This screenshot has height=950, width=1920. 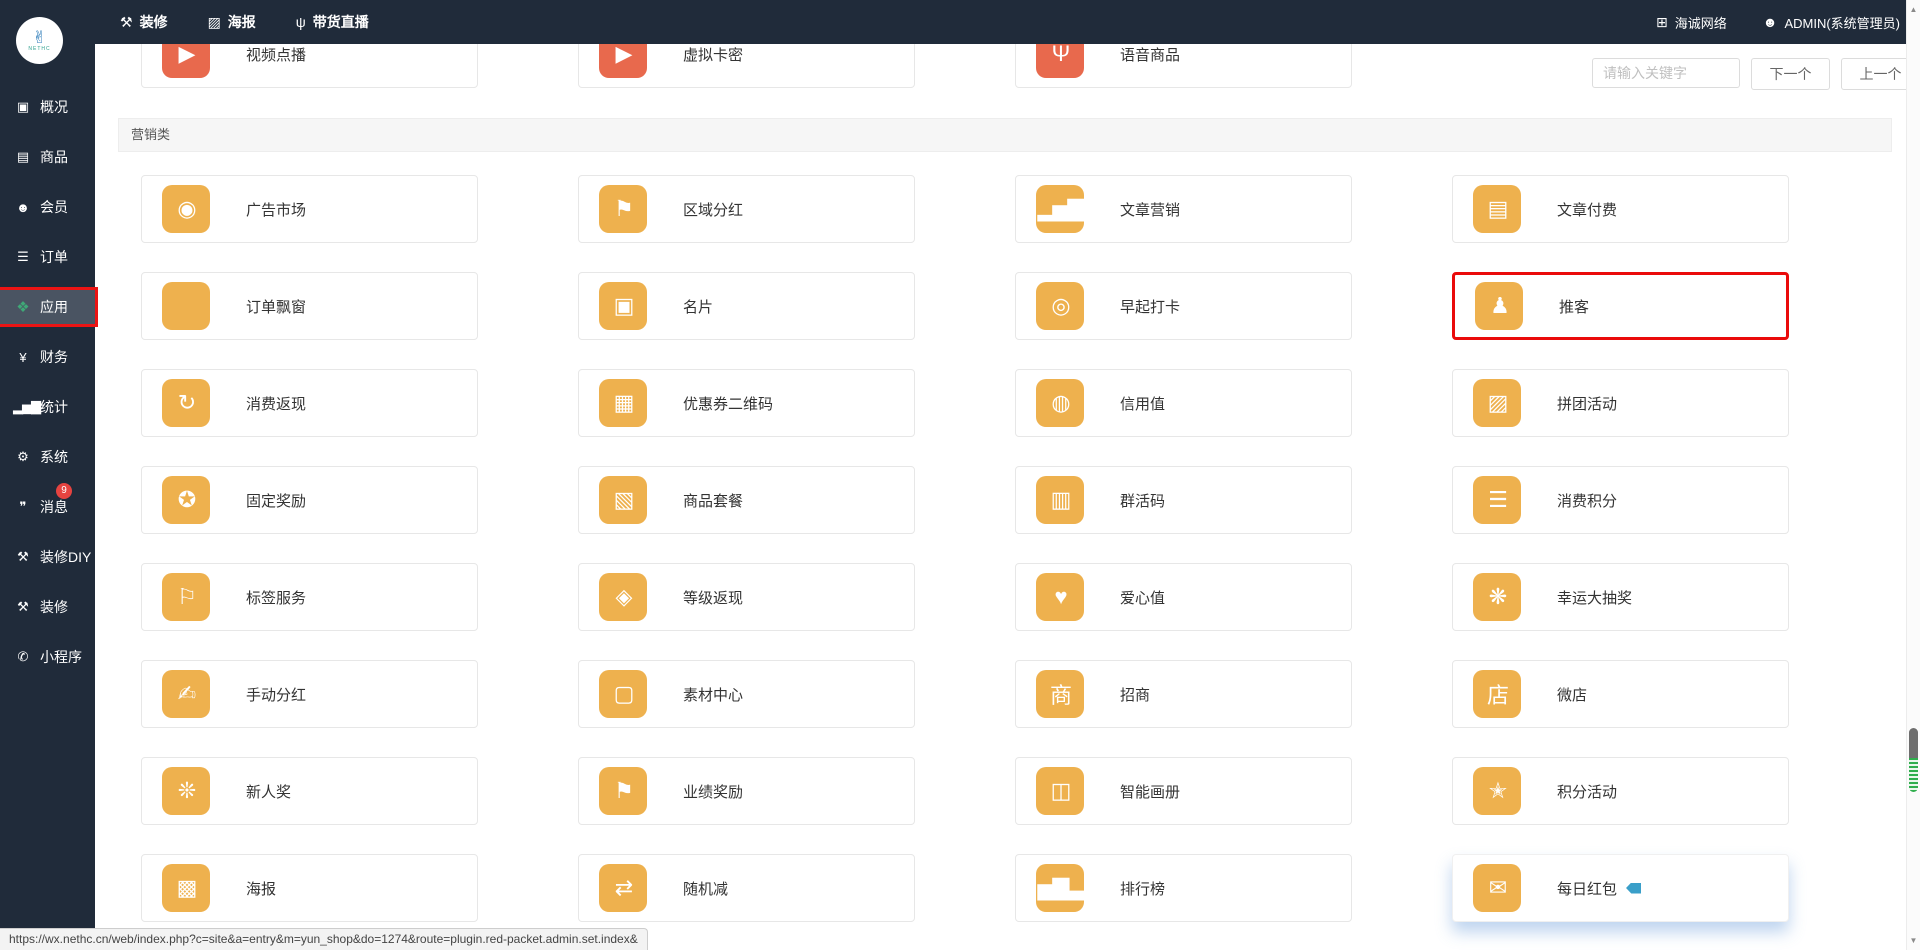 What do you see at coordinates (1005, 135) in the screenshot?
I see `section-header-marketing: 营销类` at bounding box center [1005, 135].